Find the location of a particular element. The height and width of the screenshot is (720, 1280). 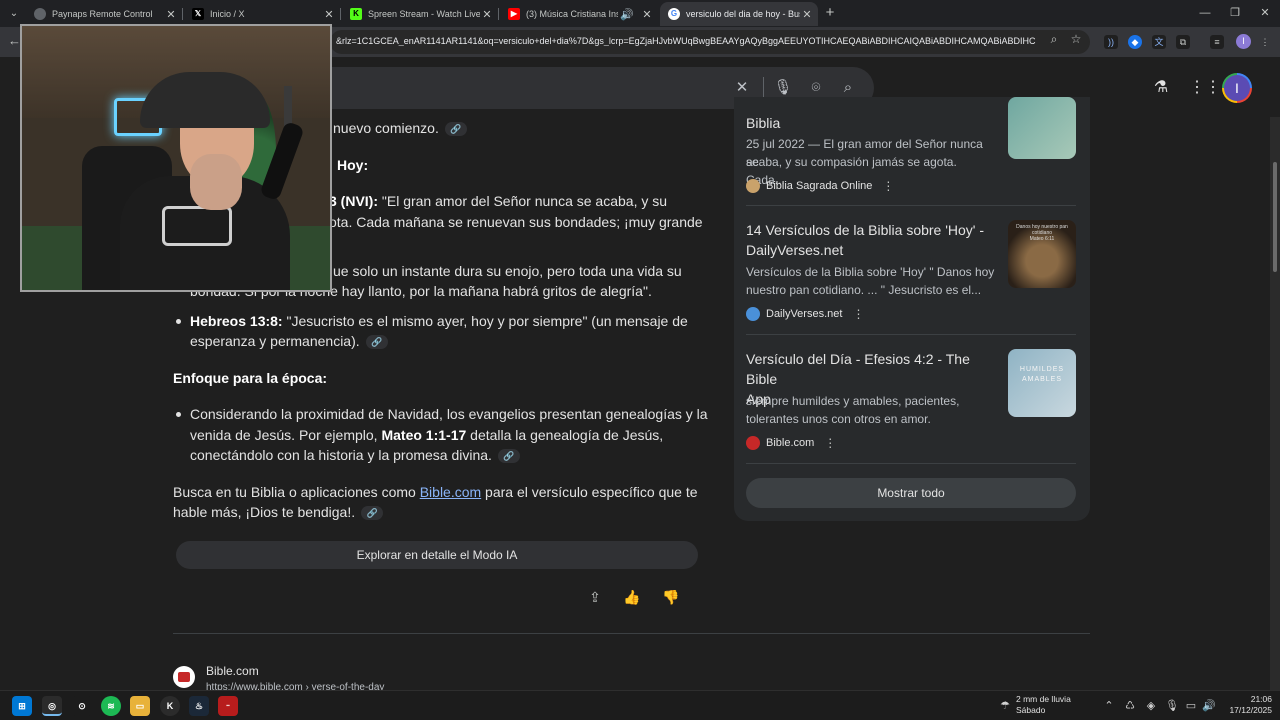

tab-youtube: ▶ (3) Música Cristiana Instrum 🔊 ✕ is located at coordinates (579, 14).